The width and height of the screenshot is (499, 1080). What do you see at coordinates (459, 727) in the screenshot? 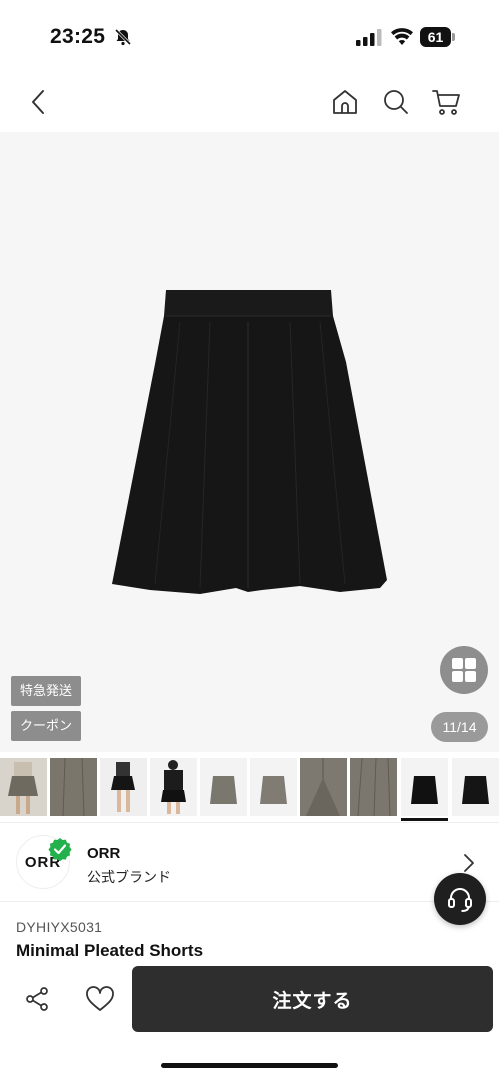
I see `image-counter: 11/14` at bounding box center [459, 727].